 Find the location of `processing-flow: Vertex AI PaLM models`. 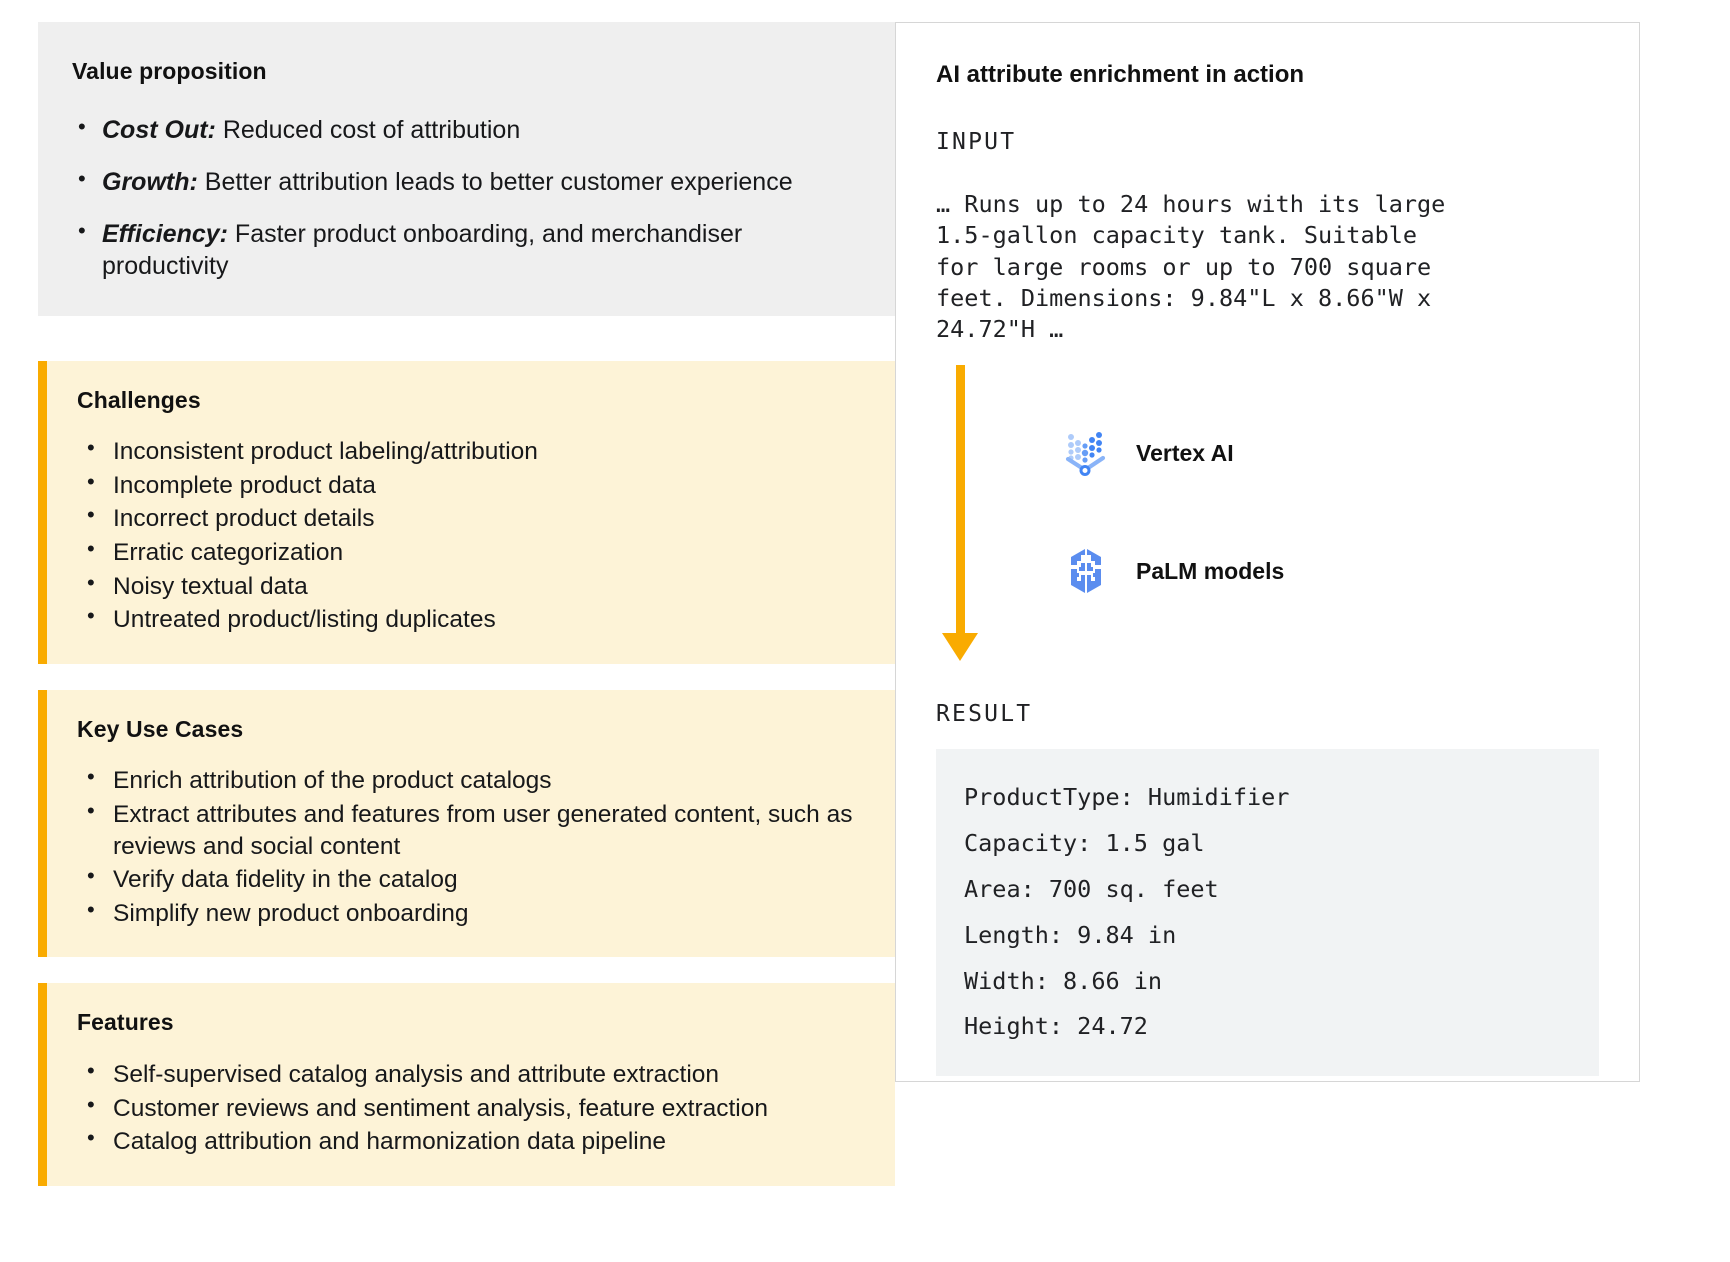

processing-flow: Vertex AI PaLM models is located at coordinates (1267, 530).